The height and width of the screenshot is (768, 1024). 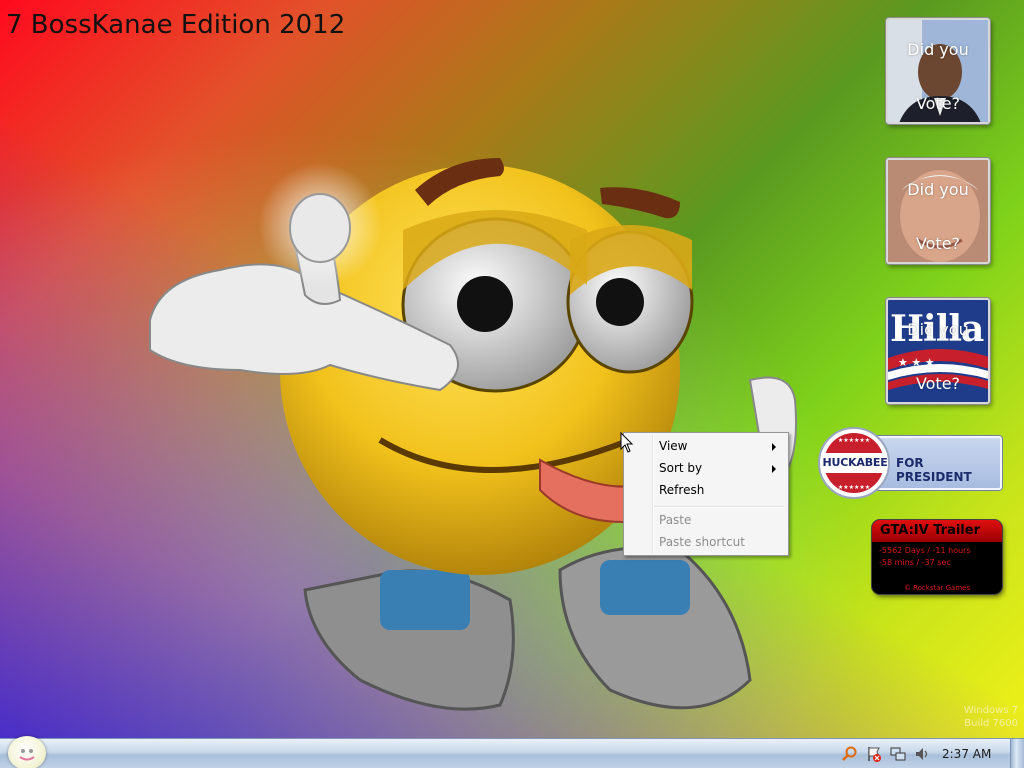 What do you see at coordinates (915, 562) in the screenshot?
I see `gta-countdown-line2: -58 mins / -37 sec` at bounding box center [915, 562].